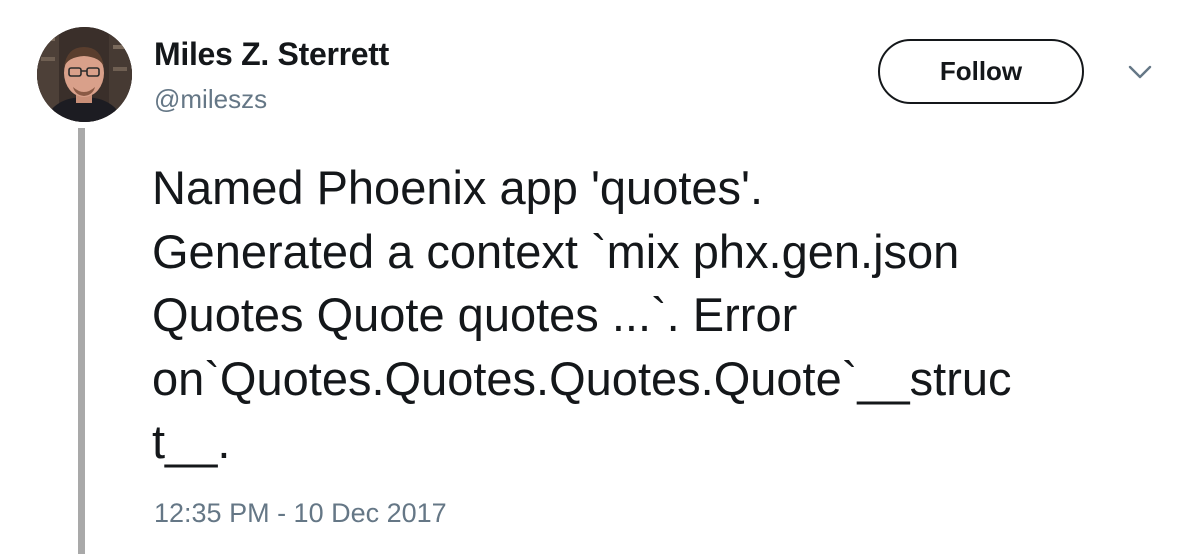  What do you see at coordinates (582, 378) in the screenshot?
I see `tweet-text-line: on`Quotes.Quotes.Quotes.Quote`__struc` at bounding box center [582, 378].